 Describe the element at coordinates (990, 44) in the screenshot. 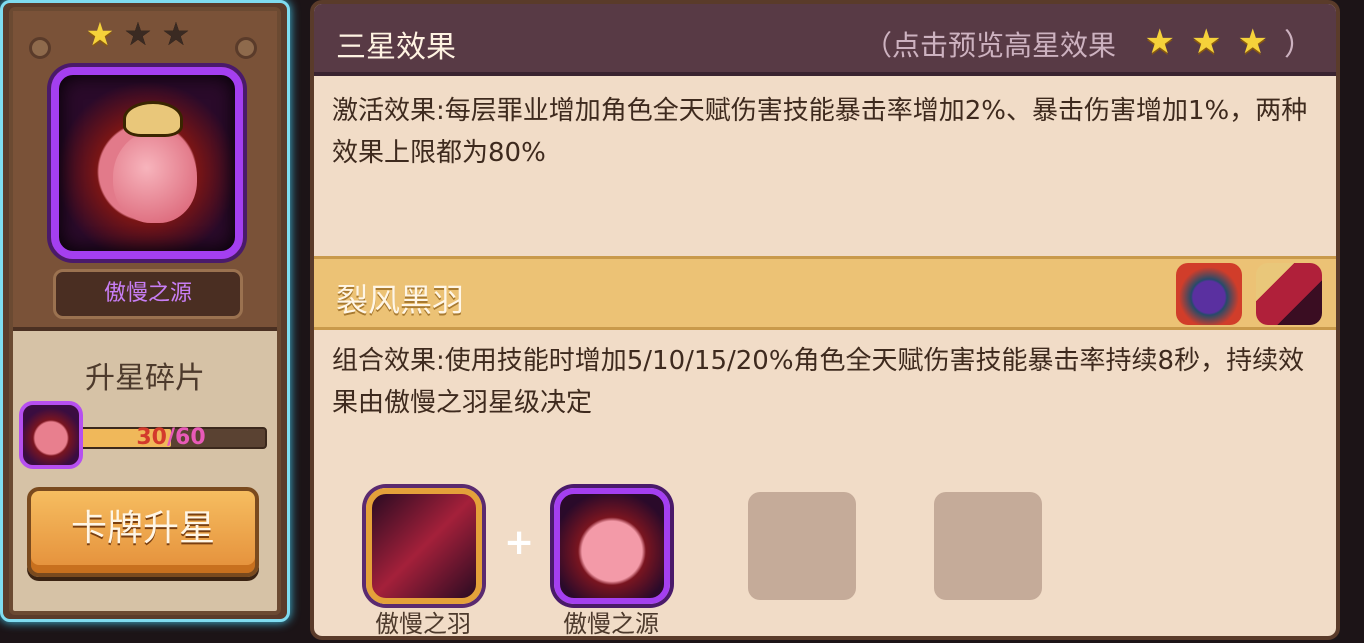

I see `preview-hint: （点击预览高星效果` at that location.